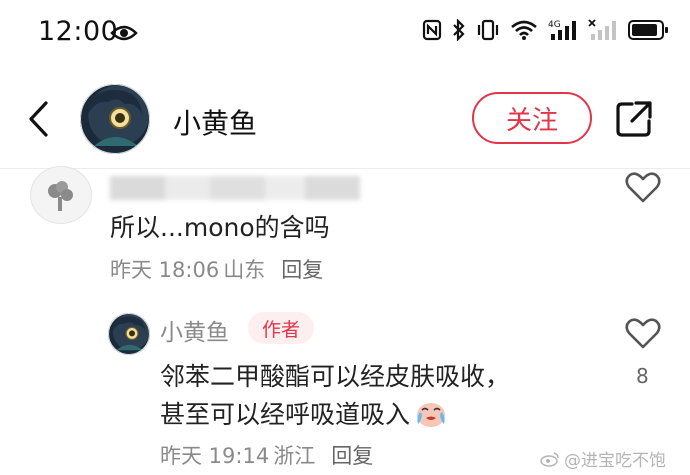 The image size is (690, 475). I want to click on author-badge: 作者, so click(281, 328).